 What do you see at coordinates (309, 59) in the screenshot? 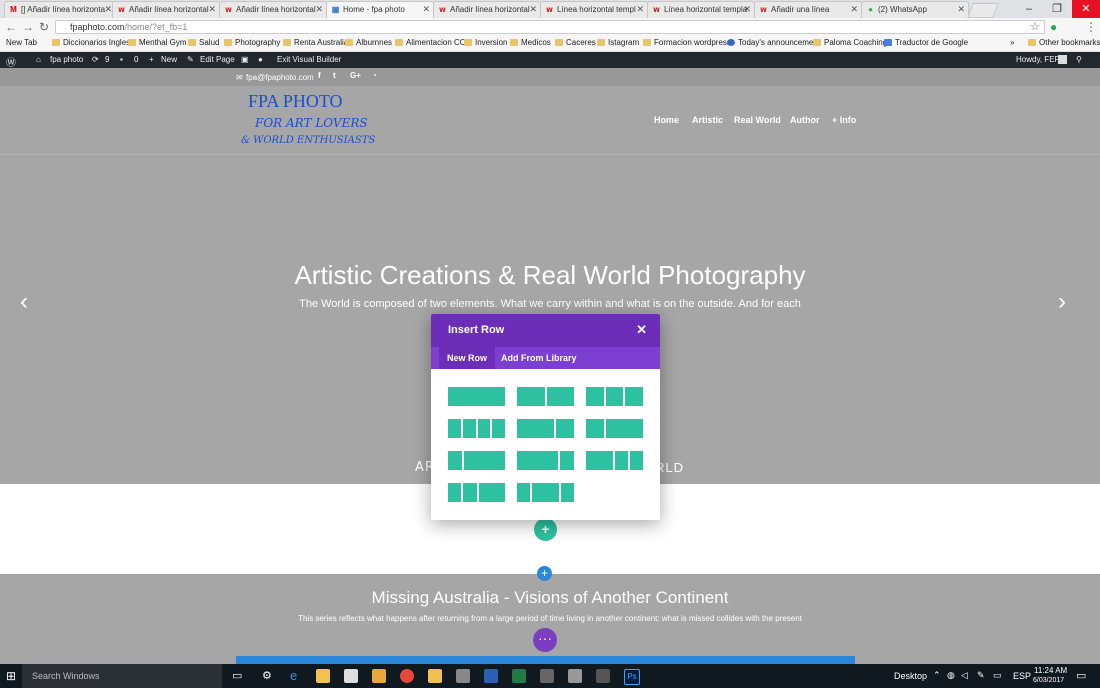
I see `exit-visual-builder-link: Exit Visual Builder` at bounding box center [309, 59].